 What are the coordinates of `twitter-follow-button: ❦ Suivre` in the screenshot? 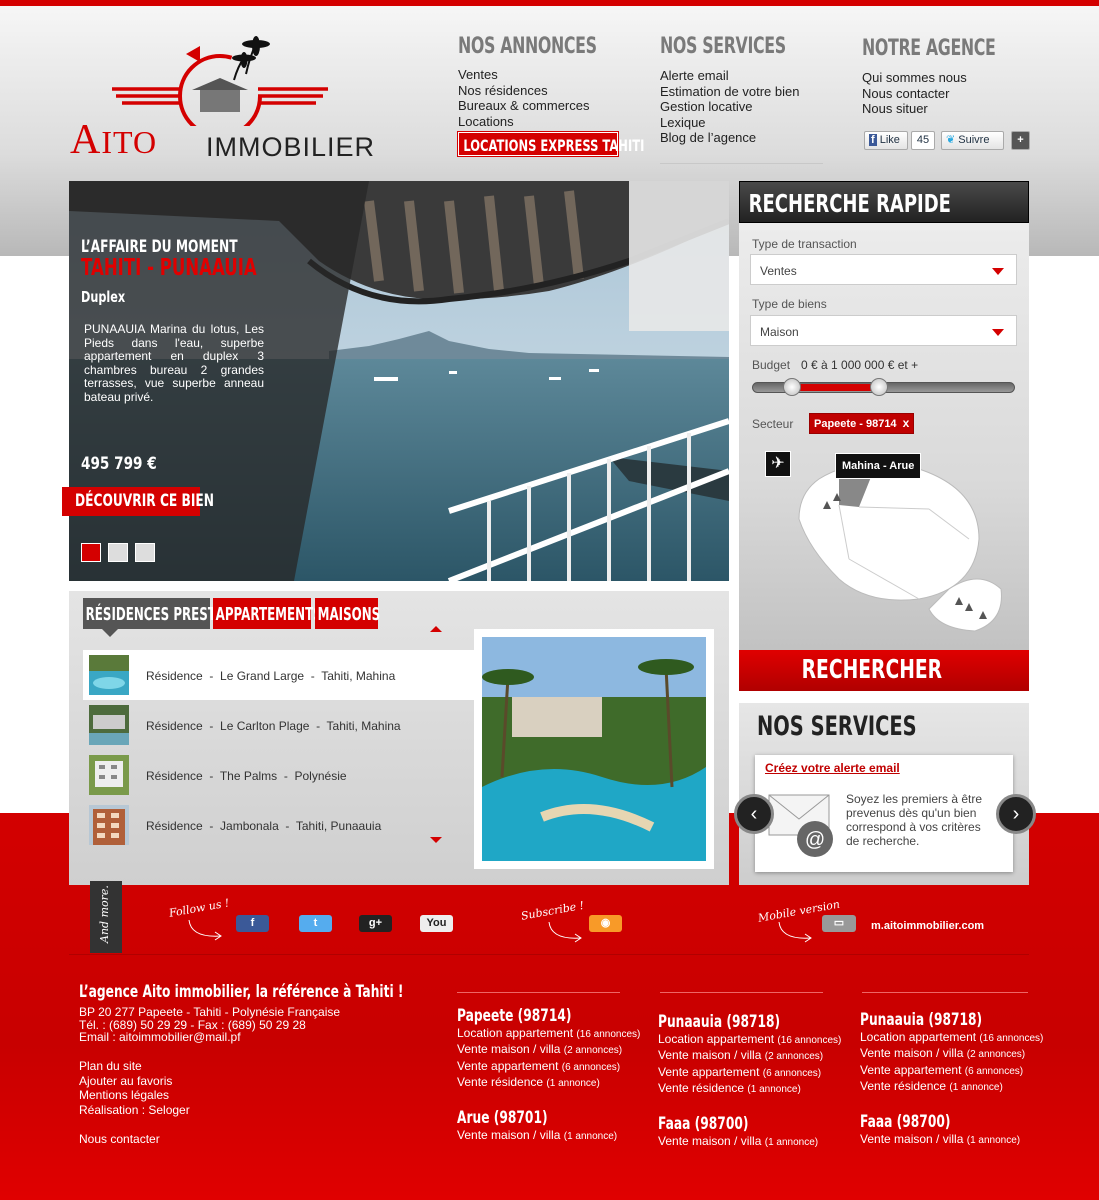 It's located at (972, 140).